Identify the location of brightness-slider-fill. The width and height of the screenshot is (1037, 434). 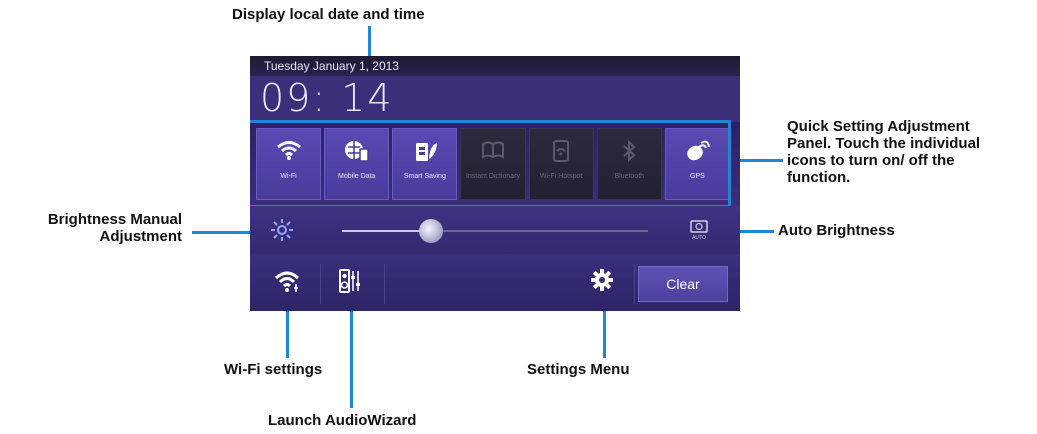
(386, 231).